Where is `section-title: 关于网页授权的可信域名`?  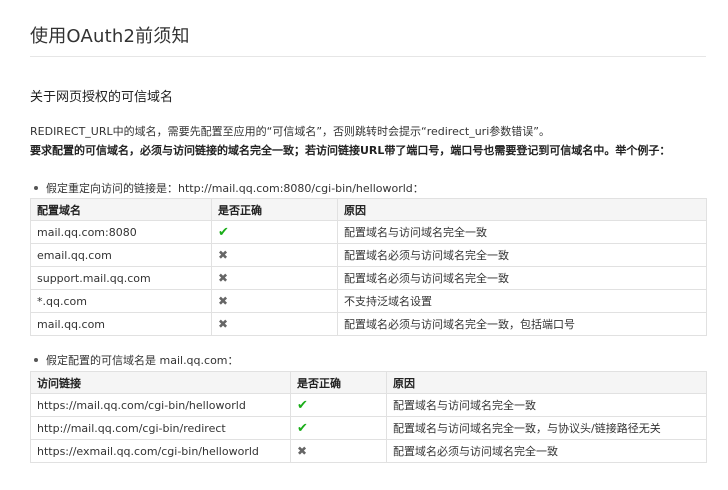 section-title: 关于网页授权的可信域名 is located at coordinates (102, 97).